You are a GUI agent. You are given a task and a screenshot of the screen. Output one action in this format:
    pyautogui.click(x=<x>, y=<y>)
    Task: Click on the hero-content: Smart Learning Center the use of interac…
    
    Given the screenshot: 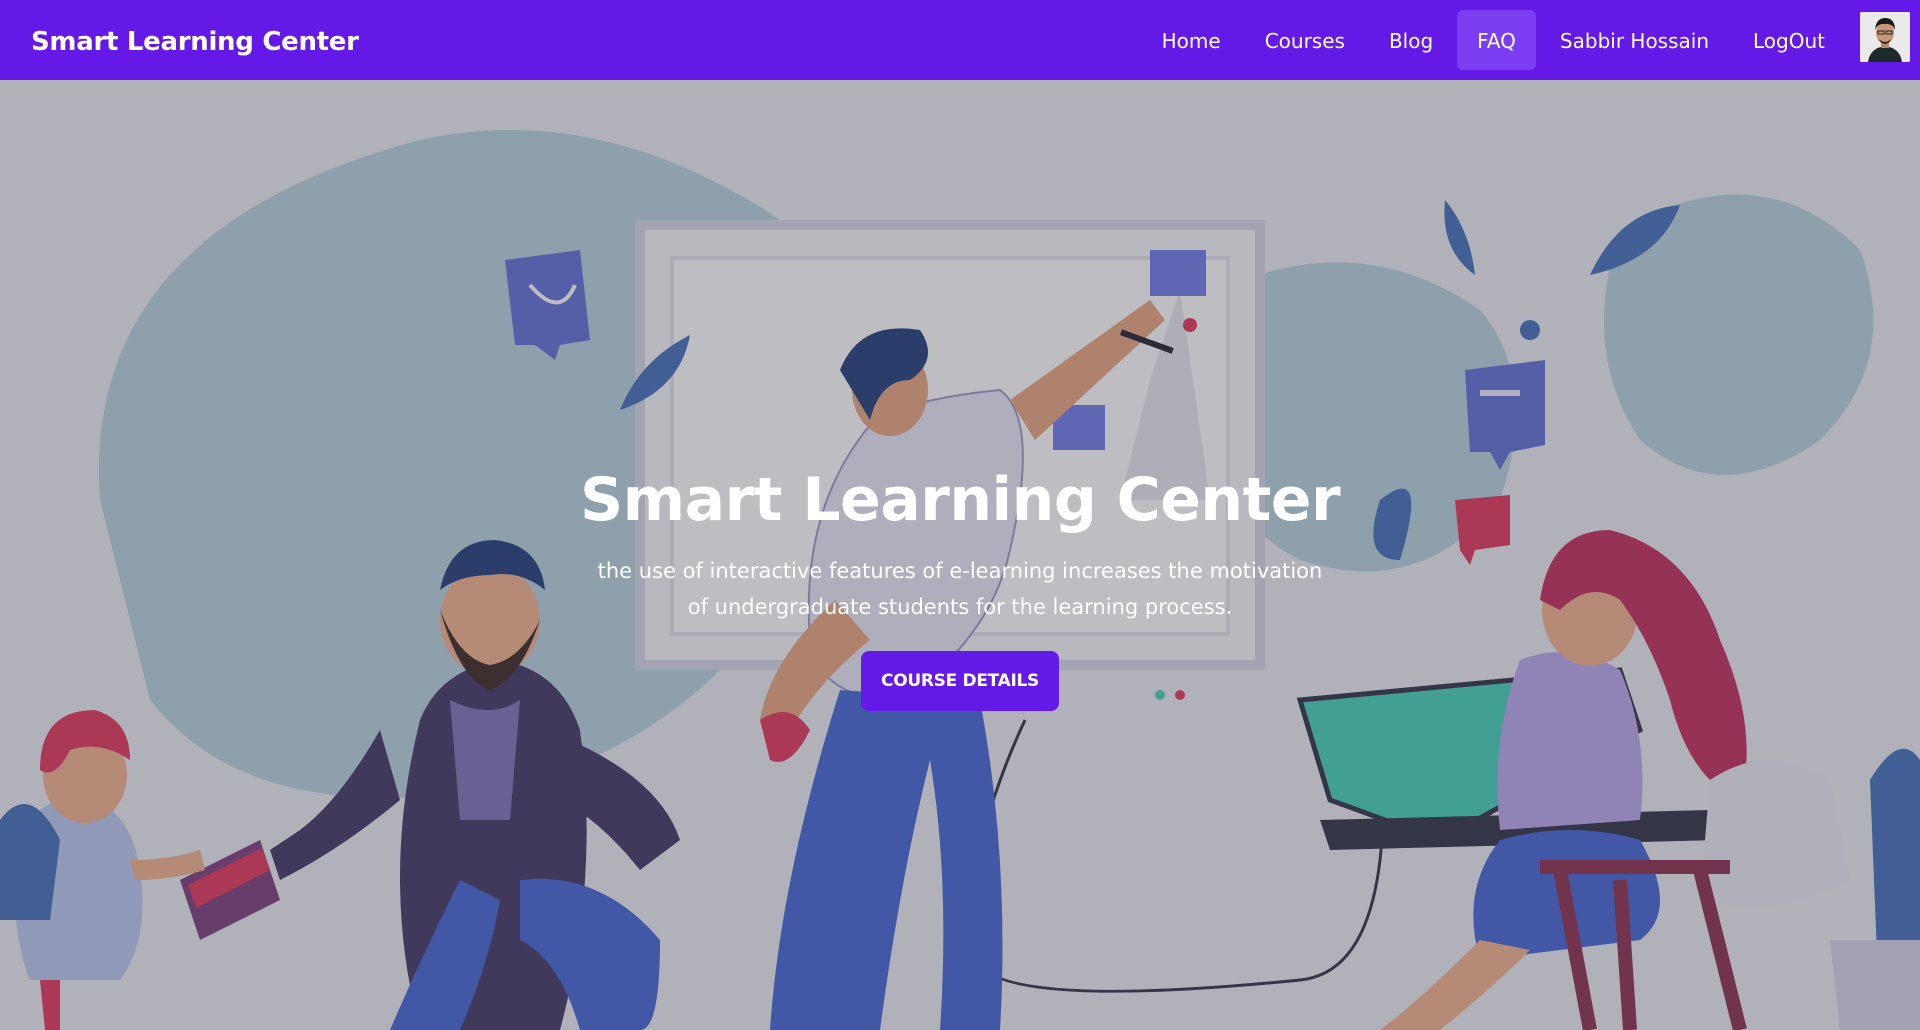 What is the action you would take?
    pyautogui.click(x=960, y=588)
    